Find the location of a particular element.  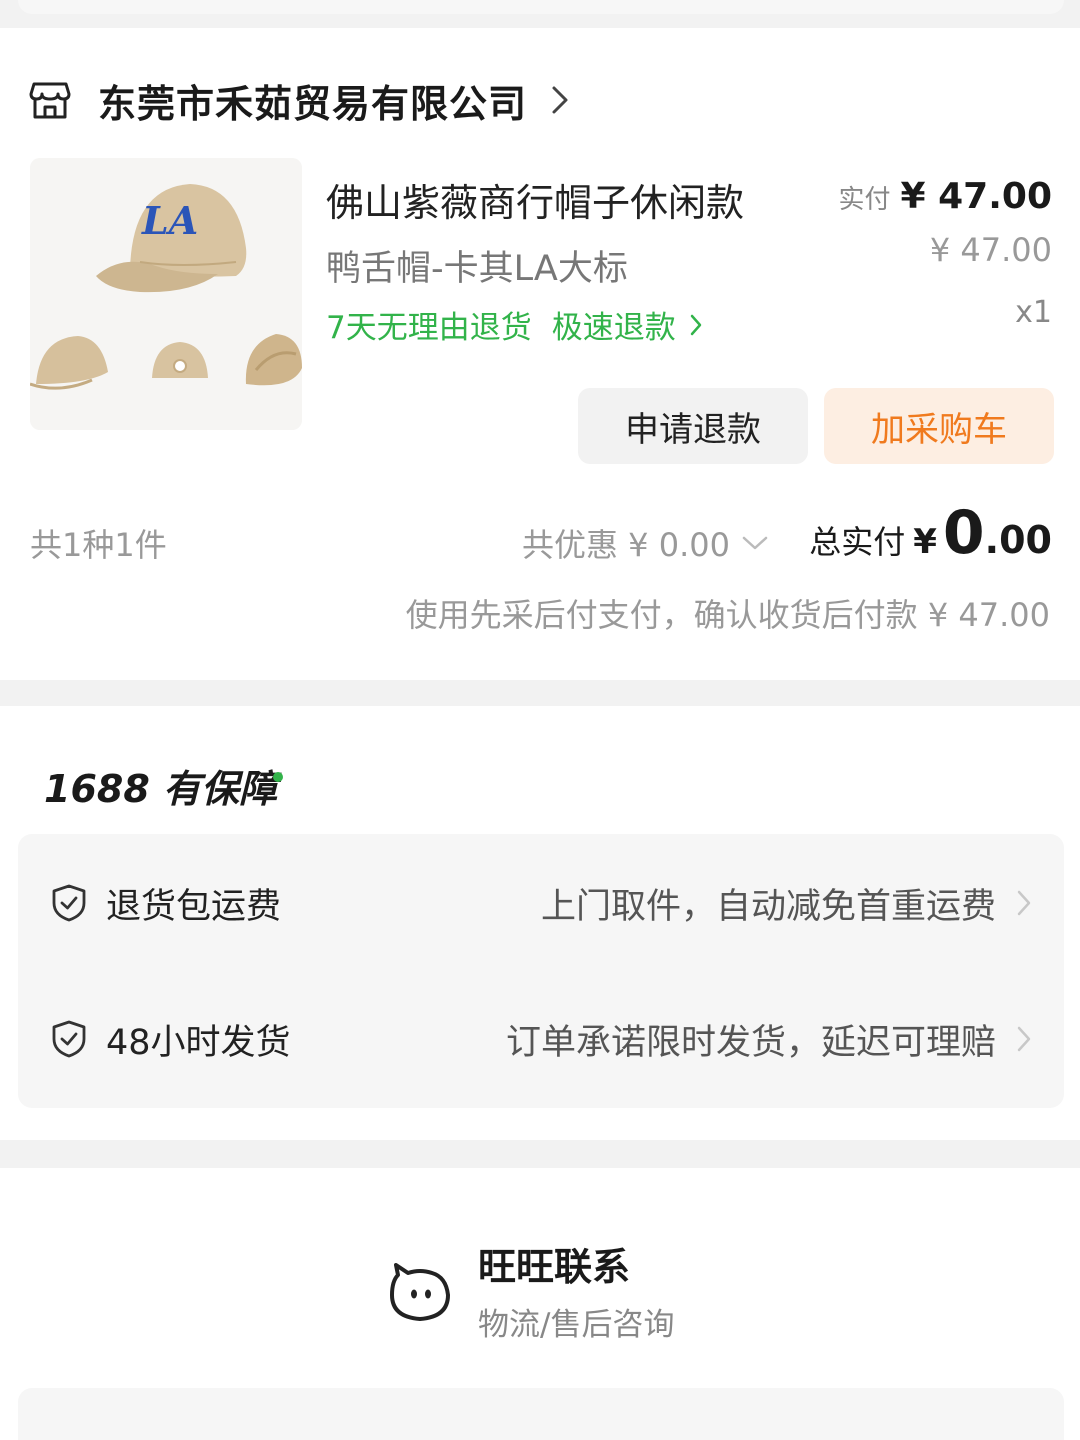

guarantee-desc: 订单承诺限时发货，延迟可理赔 is located at coordinates (750, 1042).